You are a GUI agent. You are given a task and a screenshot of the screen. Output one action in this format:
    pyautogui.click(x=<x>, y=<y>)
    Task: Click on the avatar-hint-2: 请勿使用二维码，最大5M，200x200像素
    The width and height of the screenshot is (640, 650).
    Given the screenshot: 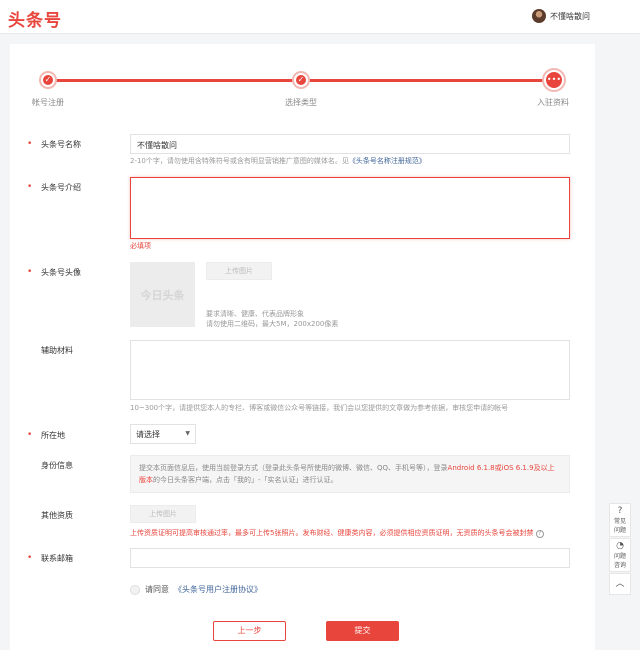 What is the action you would take?
    pyautogui.click(x=272, y=324)
    